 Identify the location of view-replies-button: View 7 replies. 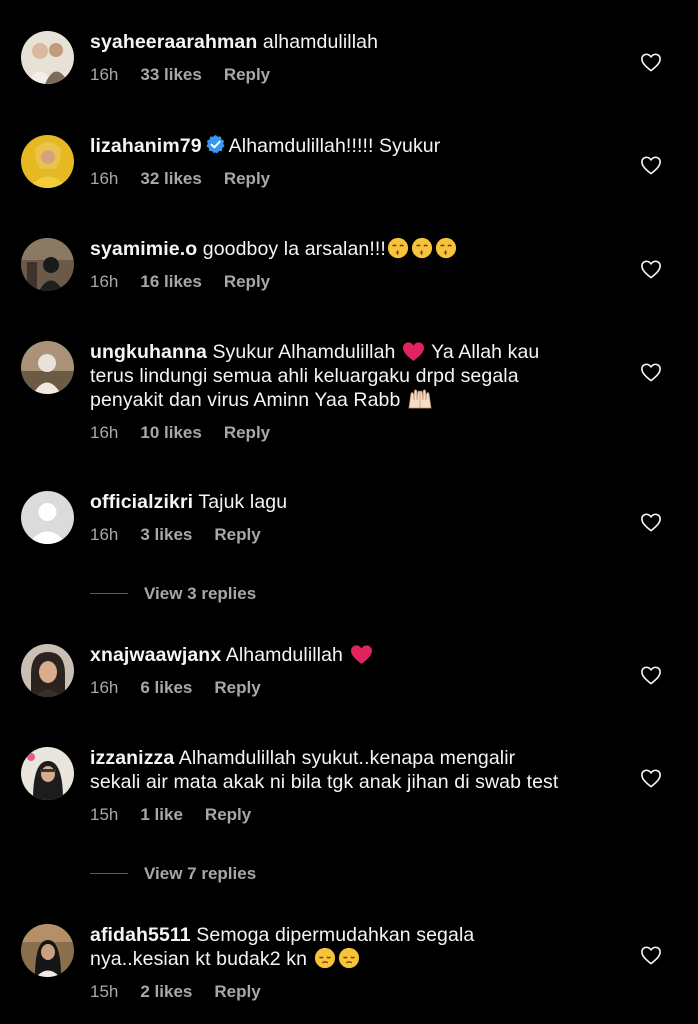
(173, 874).